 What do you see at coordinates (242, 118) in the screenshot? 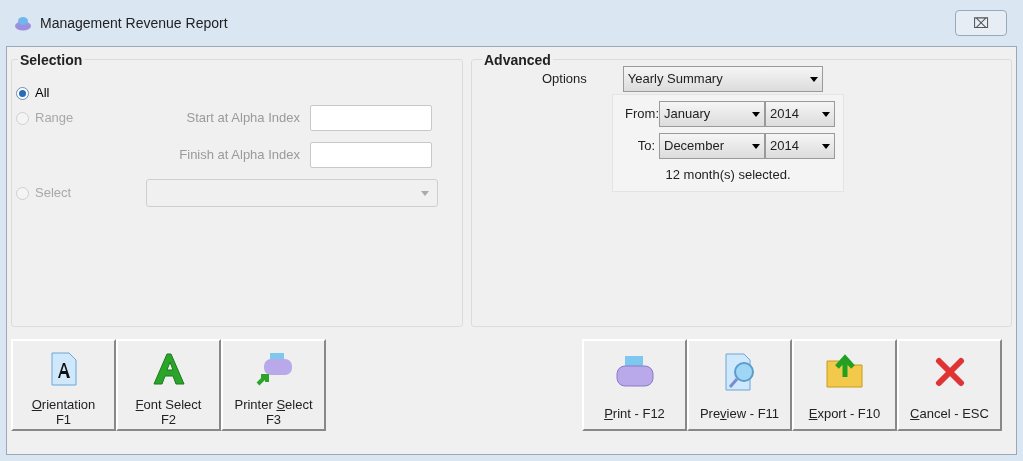
I see `field-label: Start at Alpha Index` at bounding box center [242, 118].